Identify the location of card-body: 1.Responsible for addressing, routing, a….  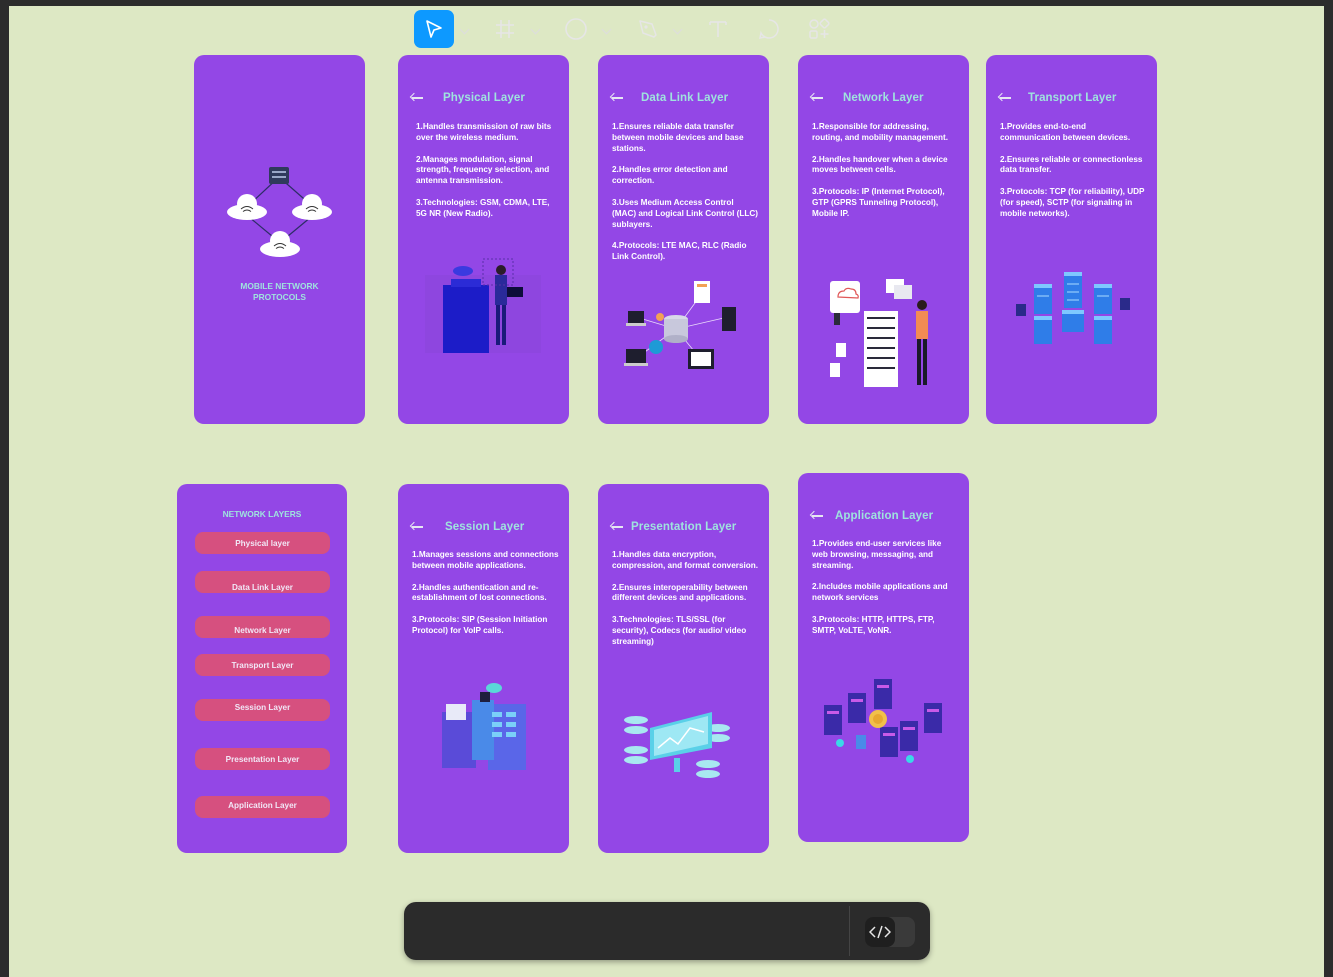
(880, 170).